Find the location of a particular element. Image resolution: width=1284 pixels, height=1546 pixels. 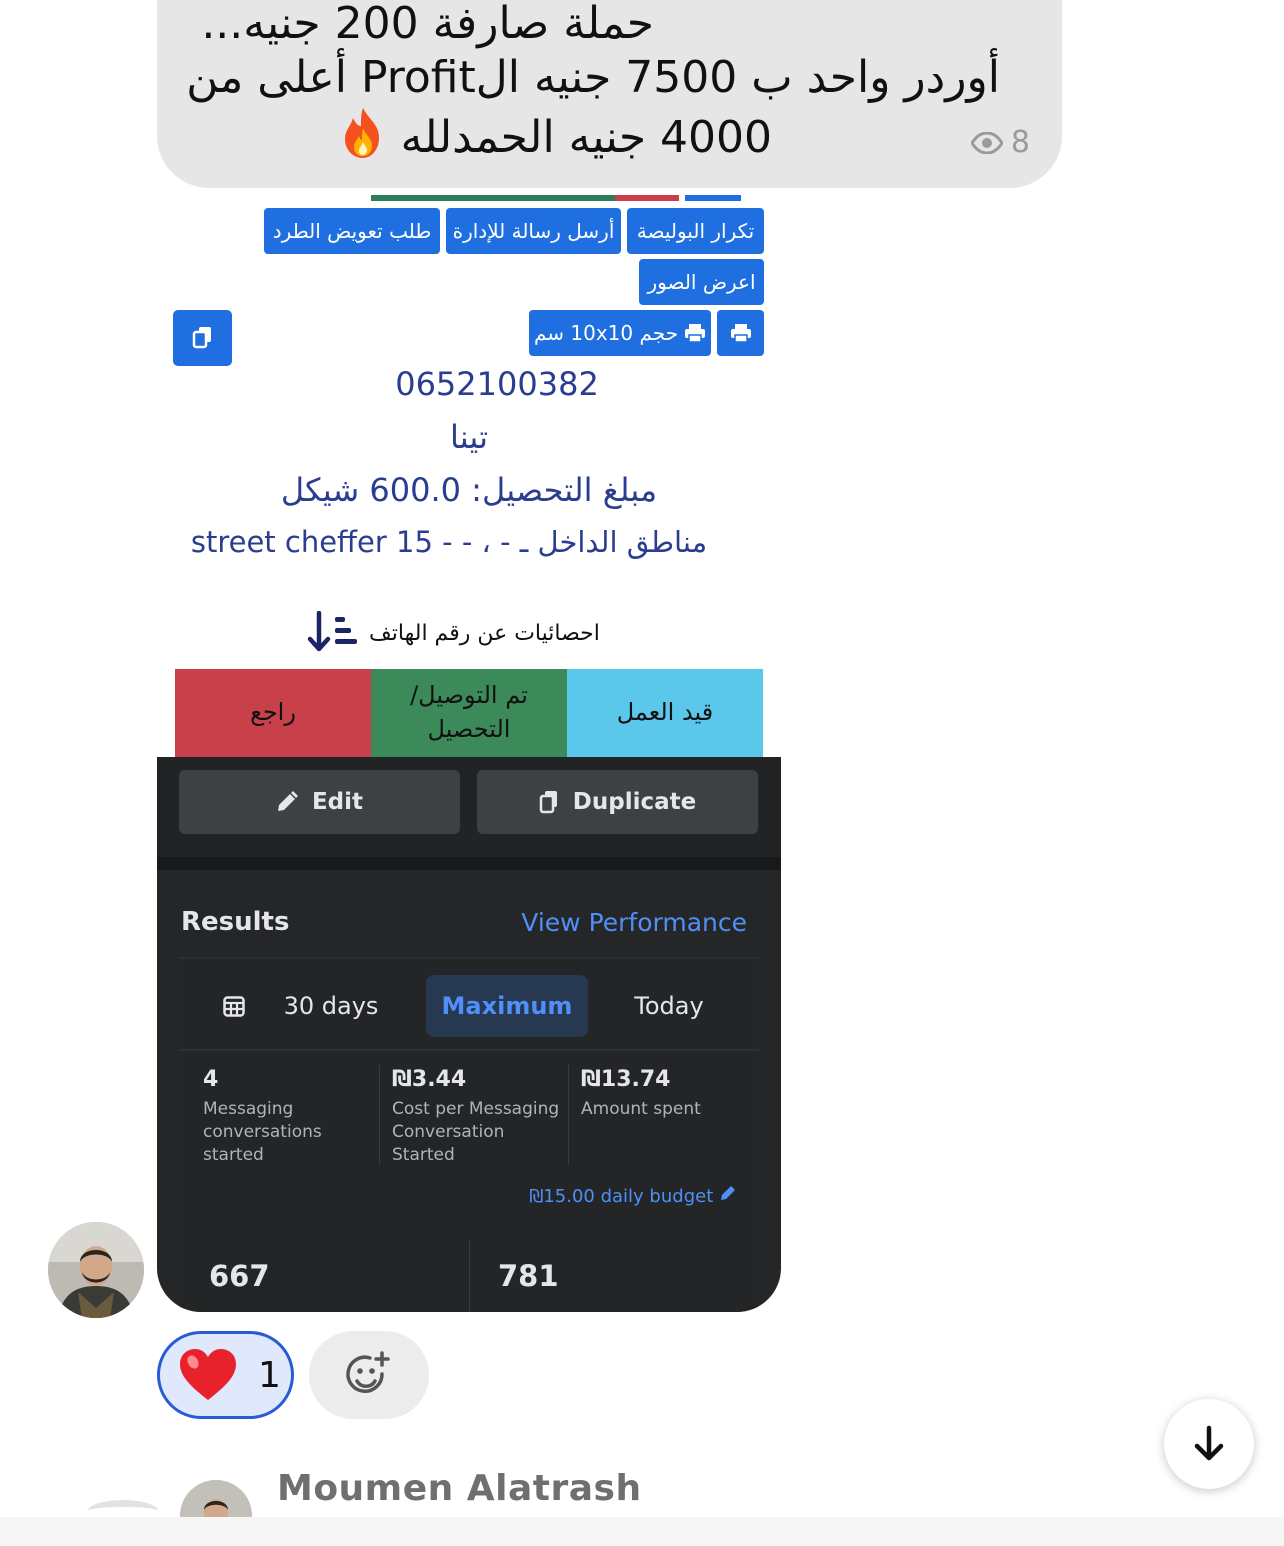

parcel-compensation-button: طلب تعويض الطرد is located at coordinates (352, 231).